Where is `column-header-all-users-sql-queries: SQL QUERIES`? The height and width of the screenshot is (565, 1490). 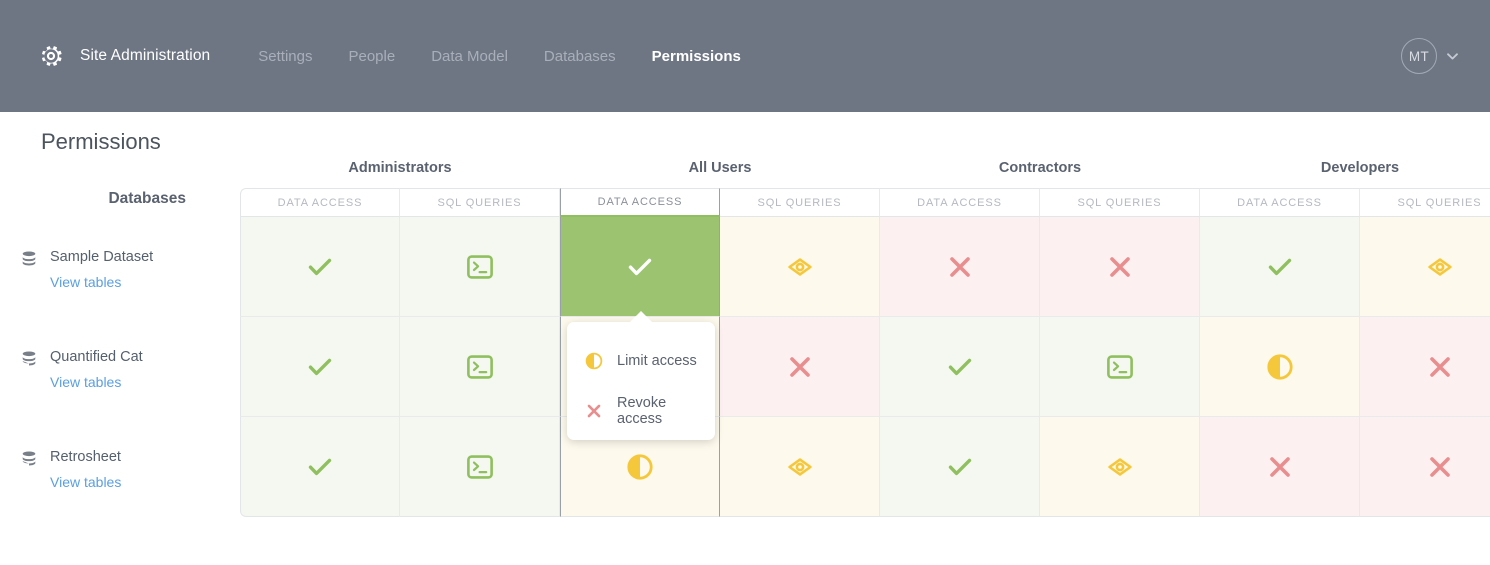
column-header-all-users-sql-queries: SQL QUERIES is located at coordinates (800, 202).